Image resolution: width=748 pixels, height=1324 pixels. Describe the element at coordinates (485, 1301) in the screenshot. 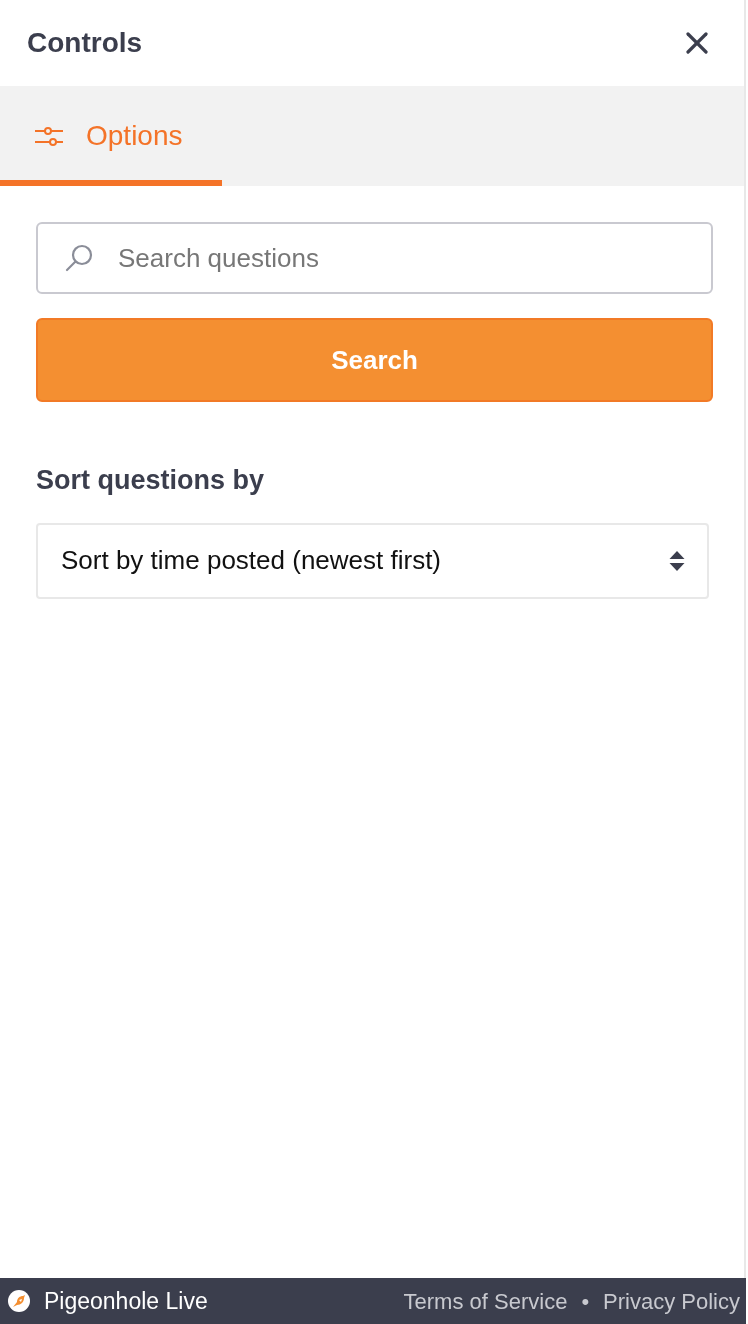

I see `footer-link: Terms of Service` at that location.